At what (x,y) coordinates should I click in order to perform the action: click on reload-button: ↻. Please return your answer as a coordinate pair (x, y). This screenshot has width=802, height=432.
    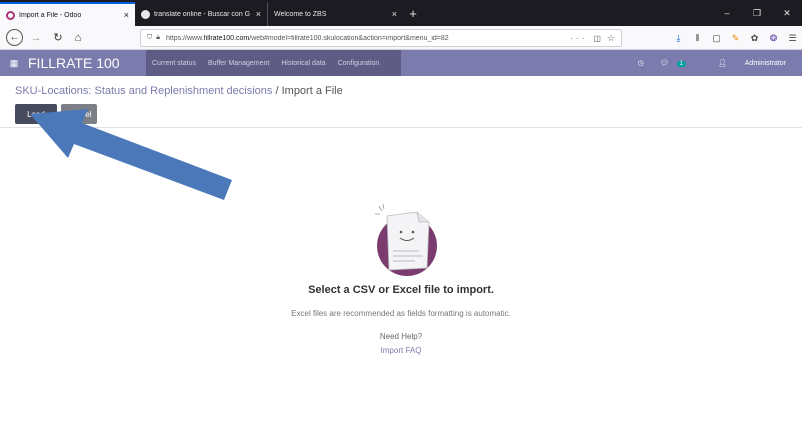
    Looking at the image, I should click on (58, 38).